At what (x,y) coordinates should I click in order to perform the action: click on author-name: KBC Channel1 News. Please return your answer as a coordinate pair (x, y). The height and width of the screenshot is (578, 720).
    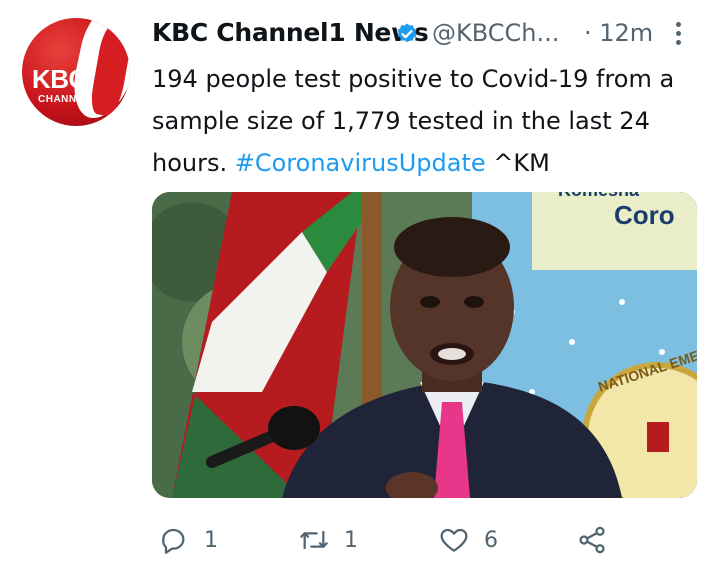
    Looking at the image, I should click on (290, 32).